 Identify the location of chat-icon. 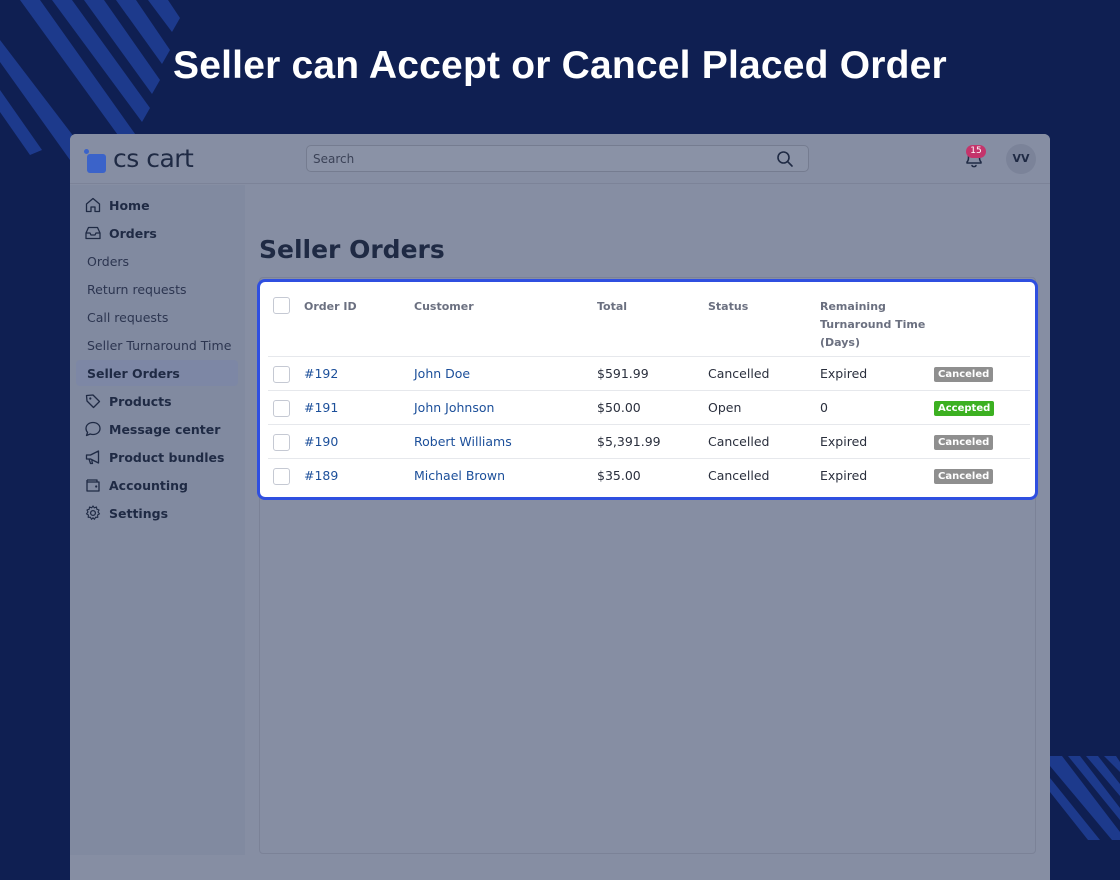
(93, 429).